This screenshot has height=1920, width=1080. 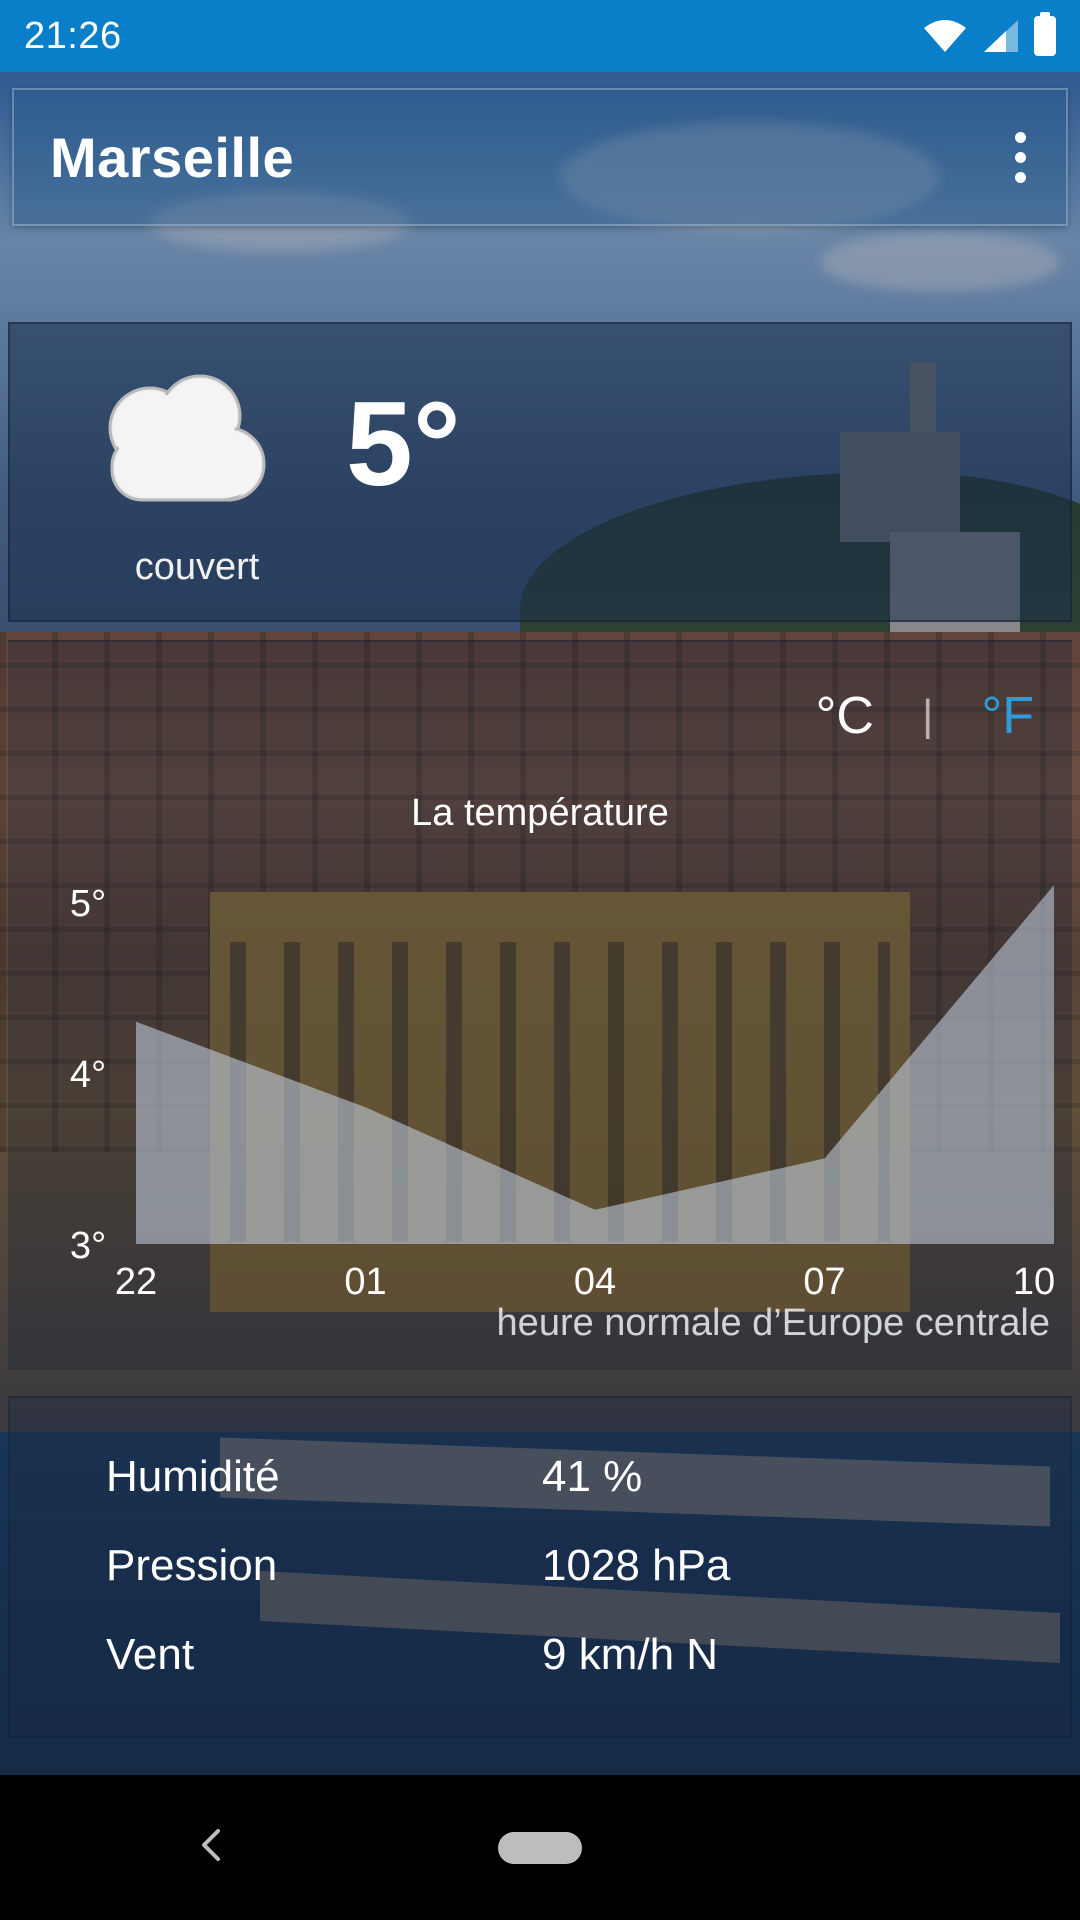 I want to click on condition-label: couvert, so click(x=197, y=567).